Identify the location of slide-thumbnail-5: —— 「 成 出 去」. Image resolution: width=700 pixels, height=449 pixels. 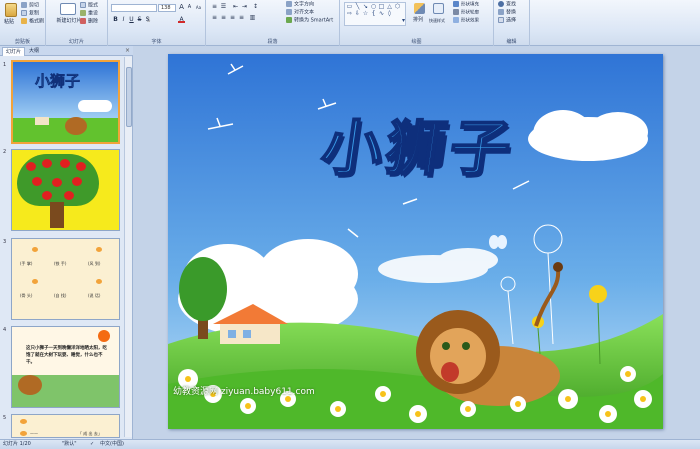
(65, 426).